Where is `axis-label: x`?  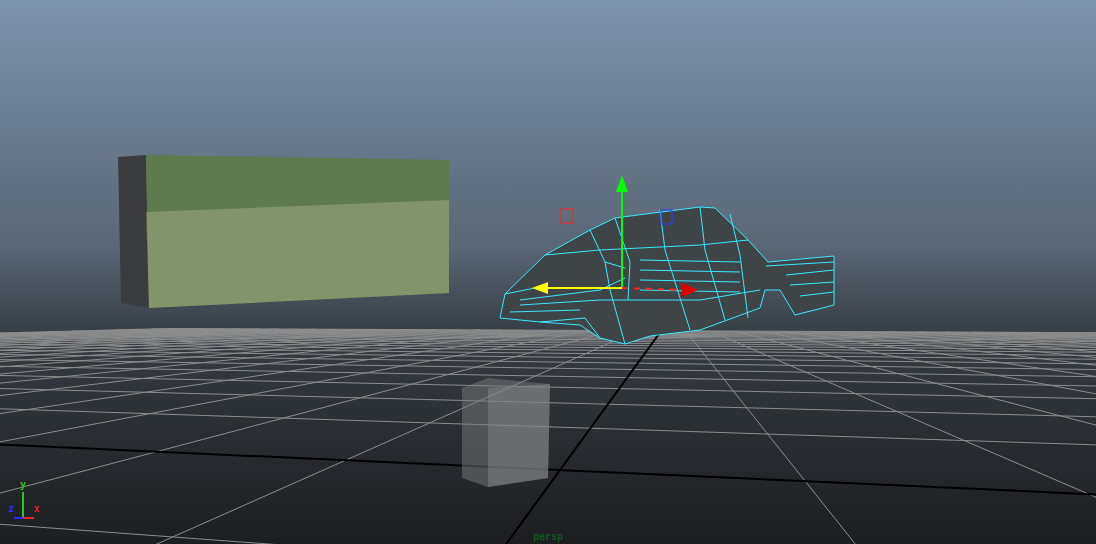
axis-label: x is located at coordinates (37, 509).